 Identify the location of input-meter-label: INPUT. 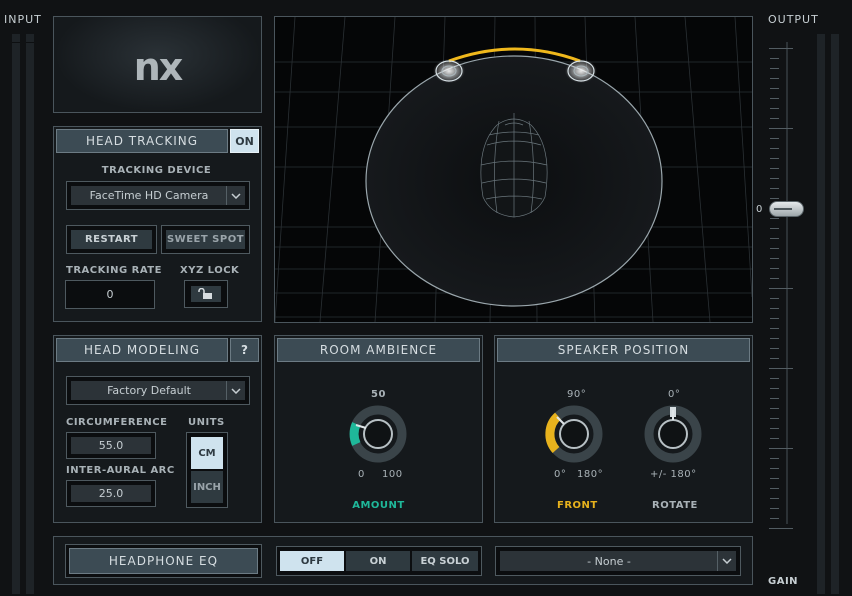
(23, 19).